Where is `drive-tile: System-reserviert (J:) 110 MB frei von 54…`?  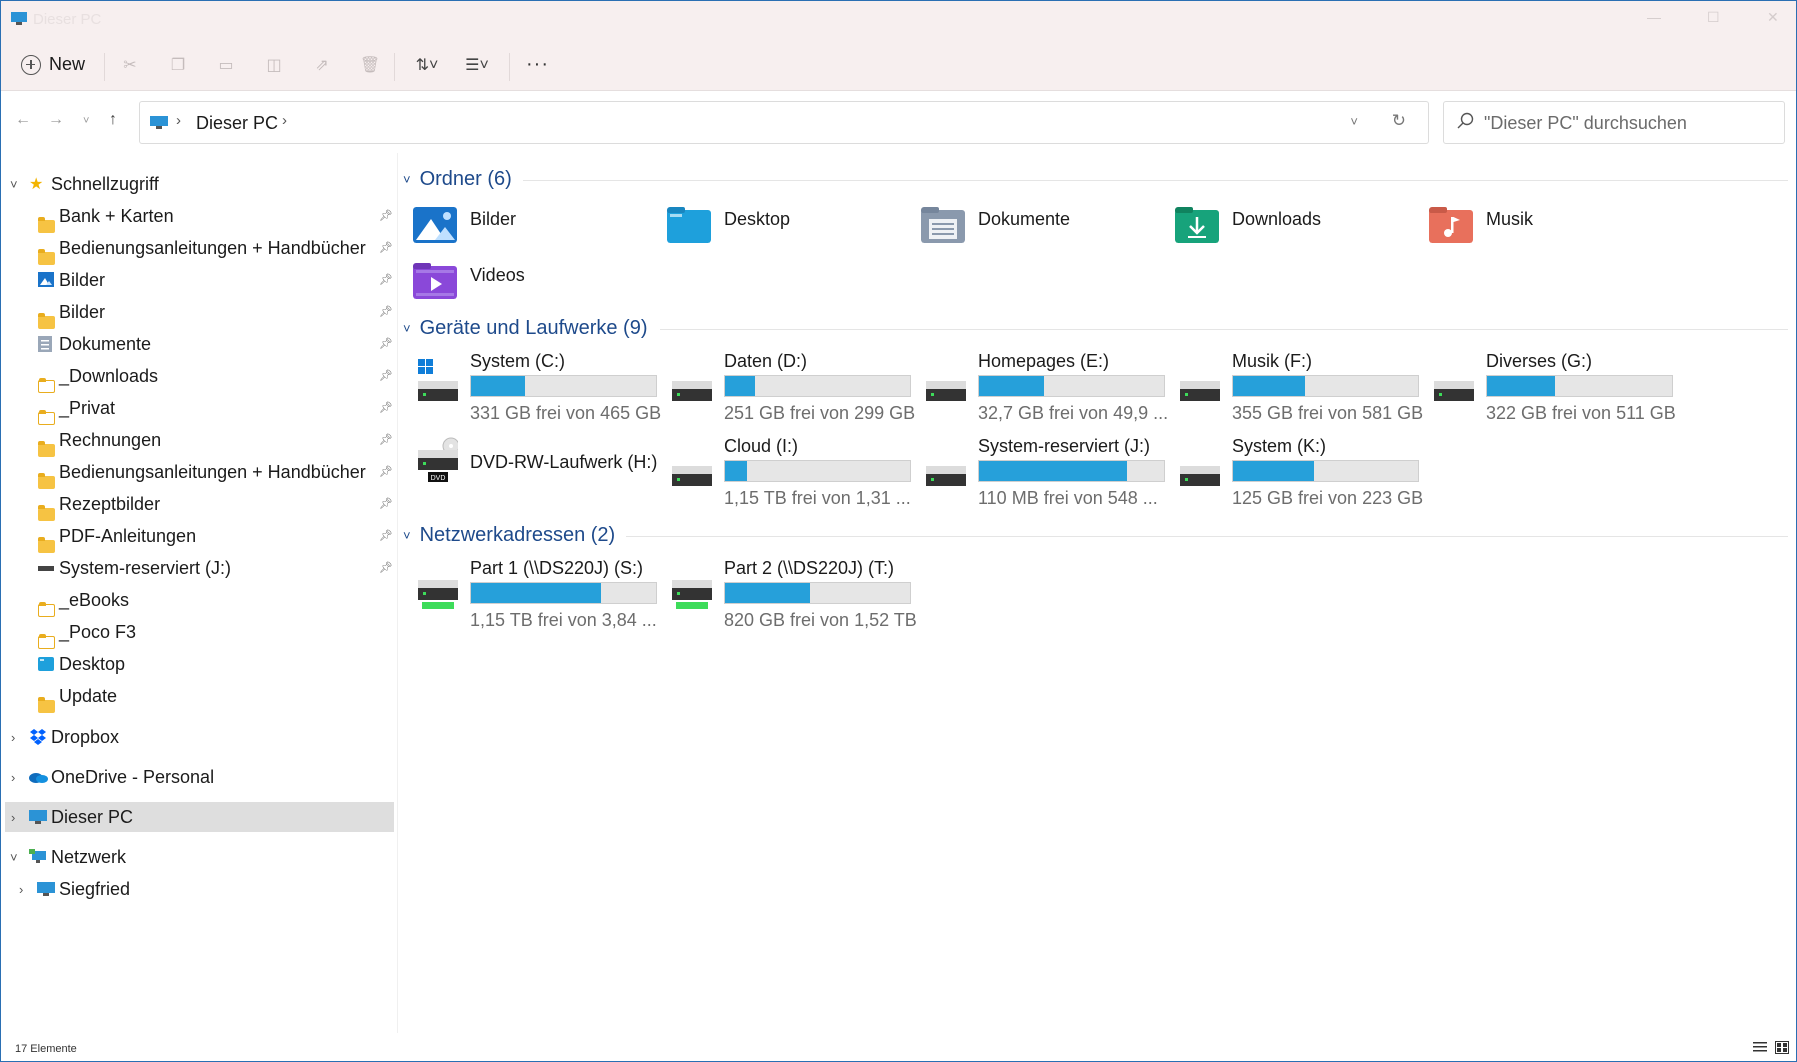 drive-tile: System-reserviert (J:) 110 MB frei von 54… is located at coordinates (1035, 476).